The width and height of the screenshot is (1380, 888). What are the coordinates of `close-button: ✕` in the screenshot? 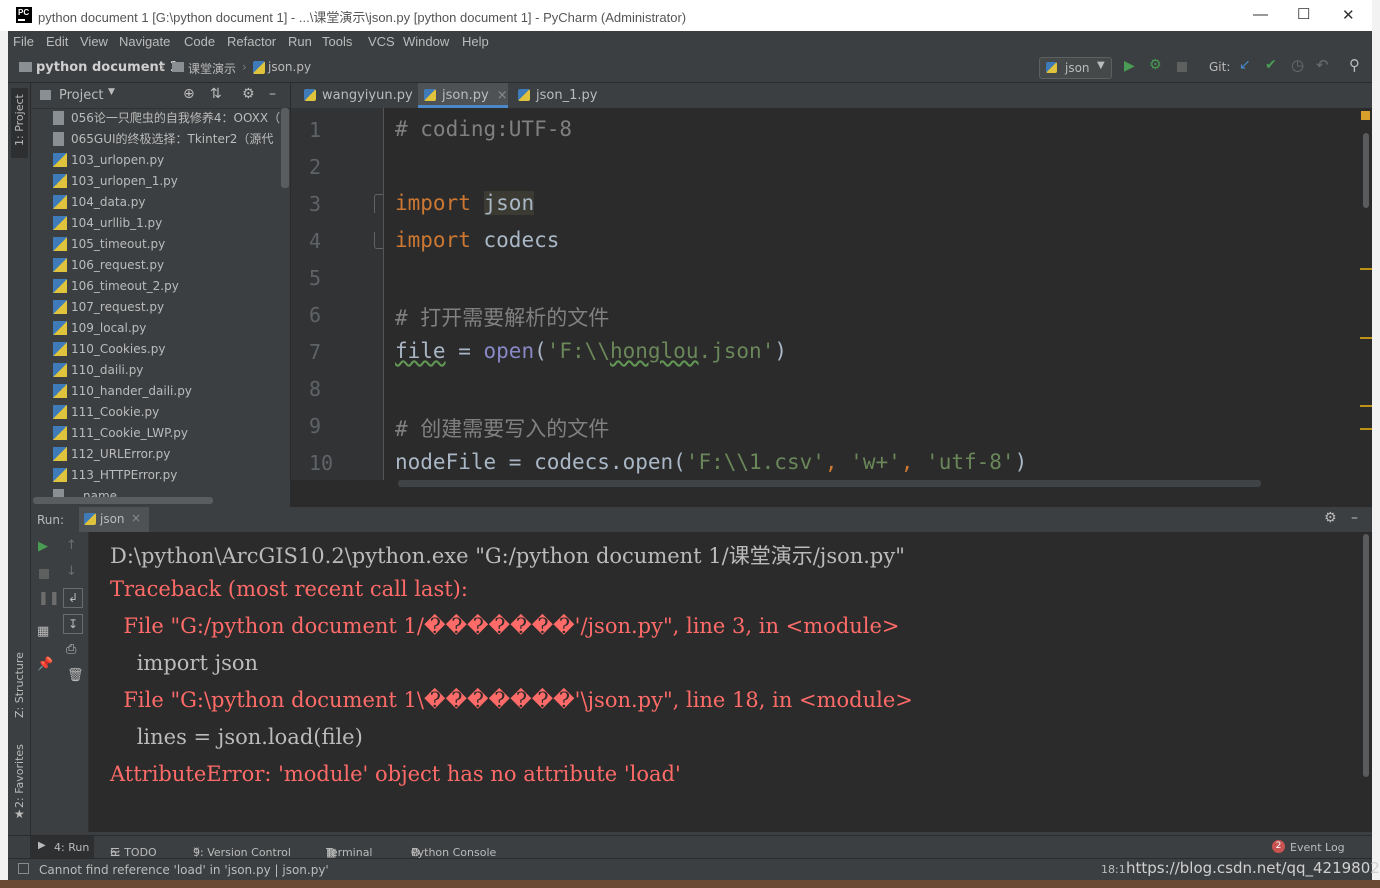 It's located at (1348, 15).